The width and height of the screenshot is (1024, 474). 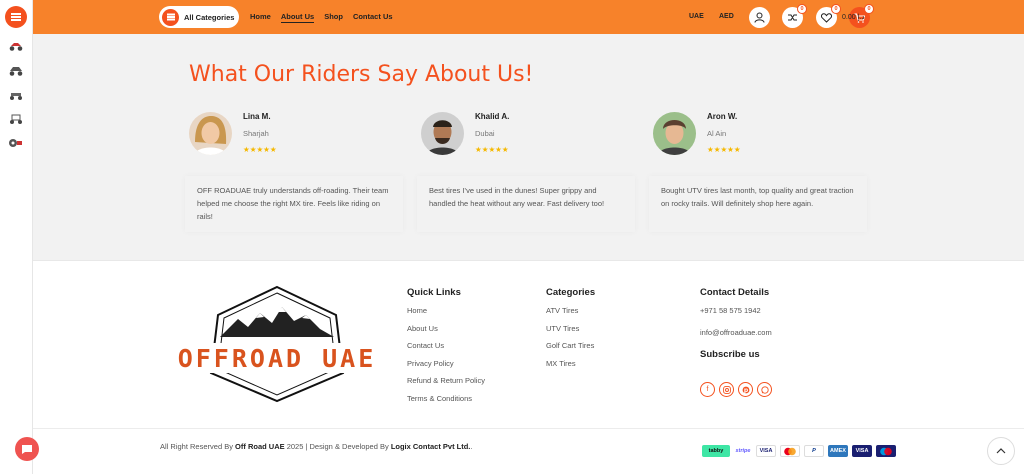 I want to click on currency-selector: AED, so click(x=726, y=16).